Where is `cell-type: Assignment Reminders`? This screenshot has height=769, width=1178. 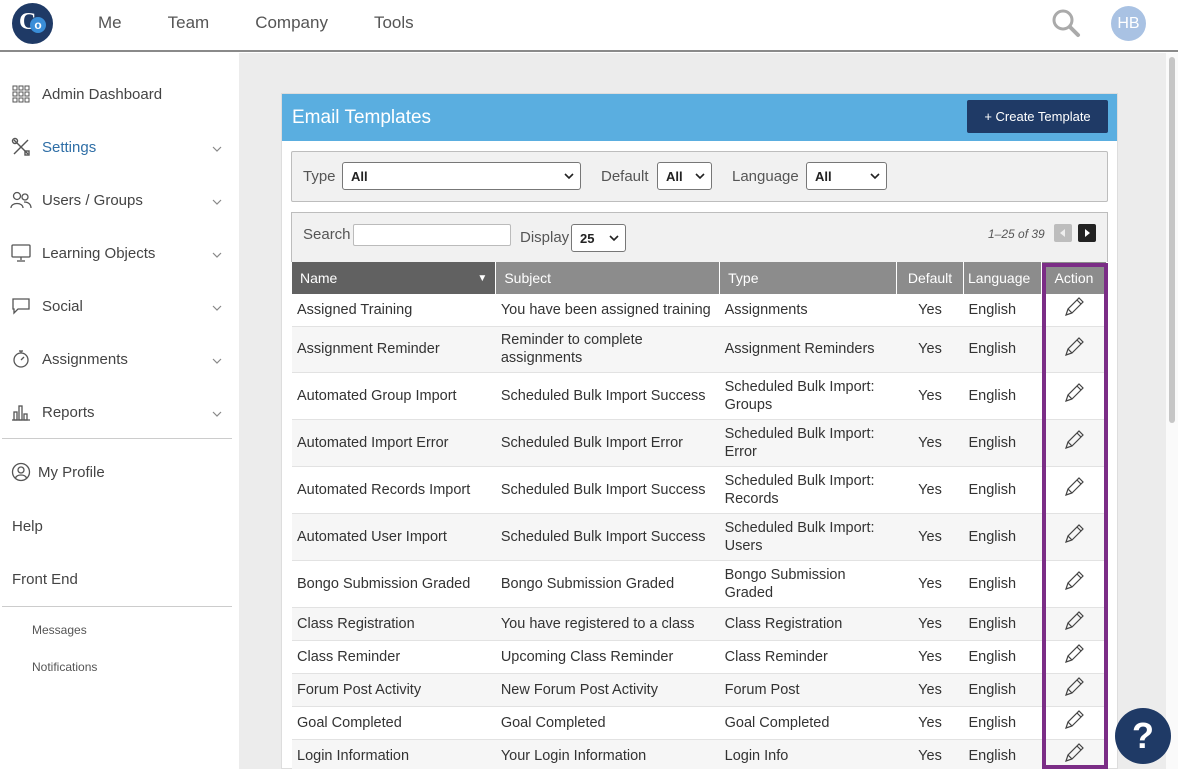 cell-type: Assignment Reminders is located at coordinates (808, 349).